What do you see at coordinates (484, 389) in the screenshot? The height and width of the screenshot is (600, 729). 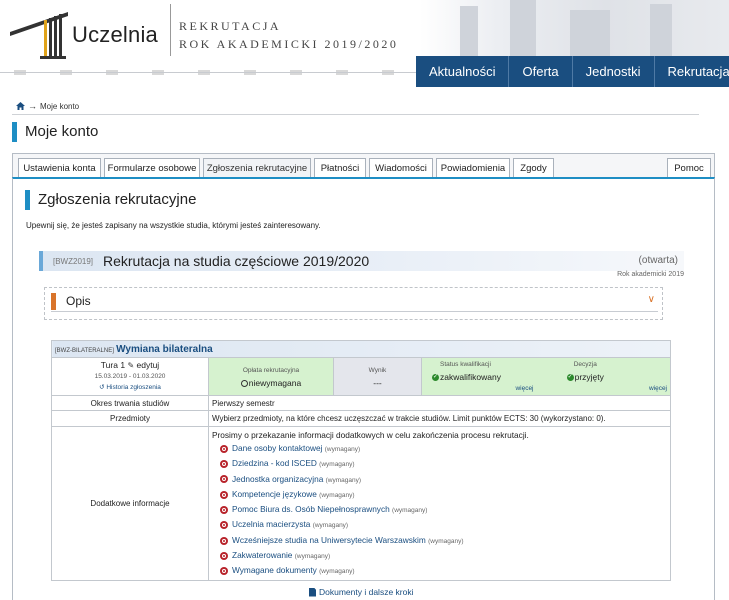 I see `qualification-more-link: więcej` at bounding box center [484, 389].